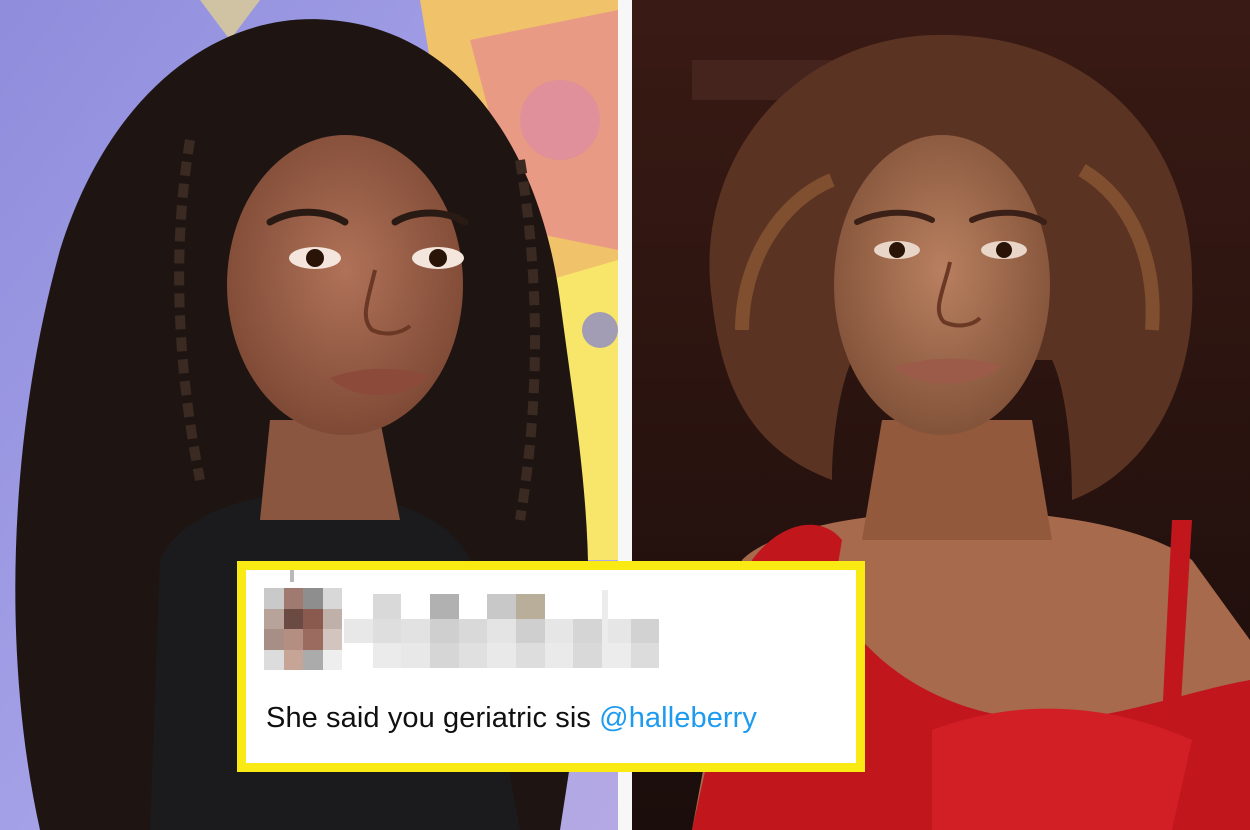 The width and height of the screenshot is (1250, 830). I want to click on pixelated-avatar, so click(303, 629).